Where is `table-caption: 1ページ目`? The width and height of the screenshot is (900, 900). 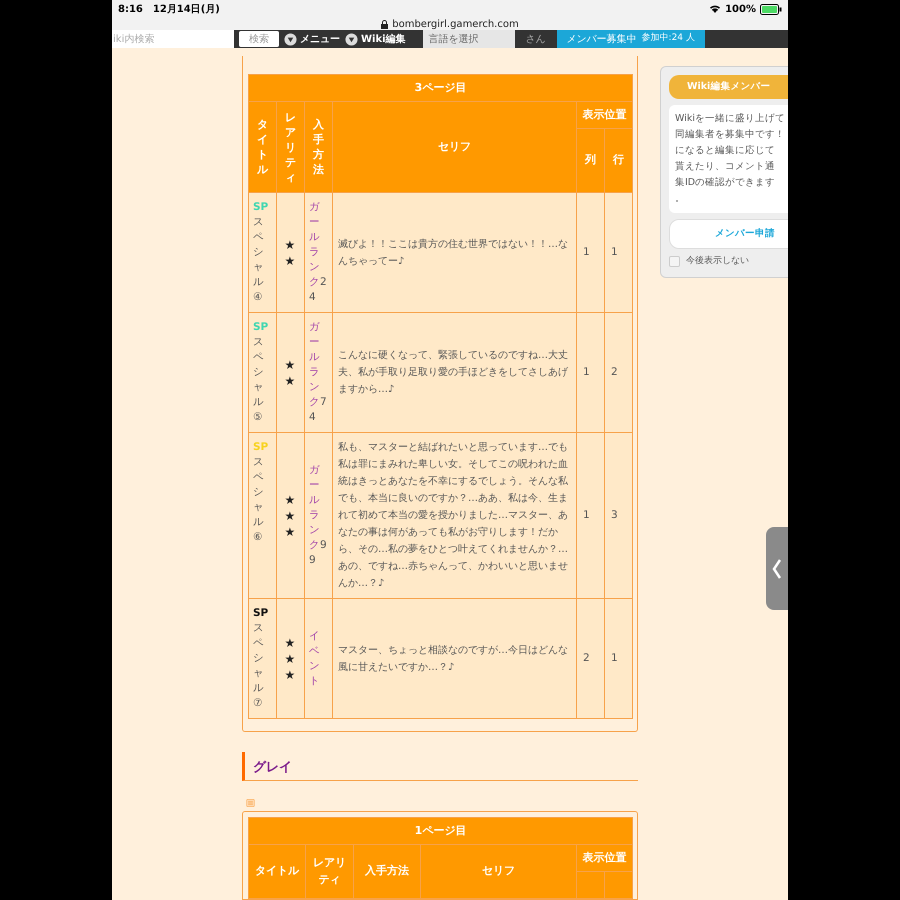 table-caption: 1ページ目 is located at coordinates (440, 831).